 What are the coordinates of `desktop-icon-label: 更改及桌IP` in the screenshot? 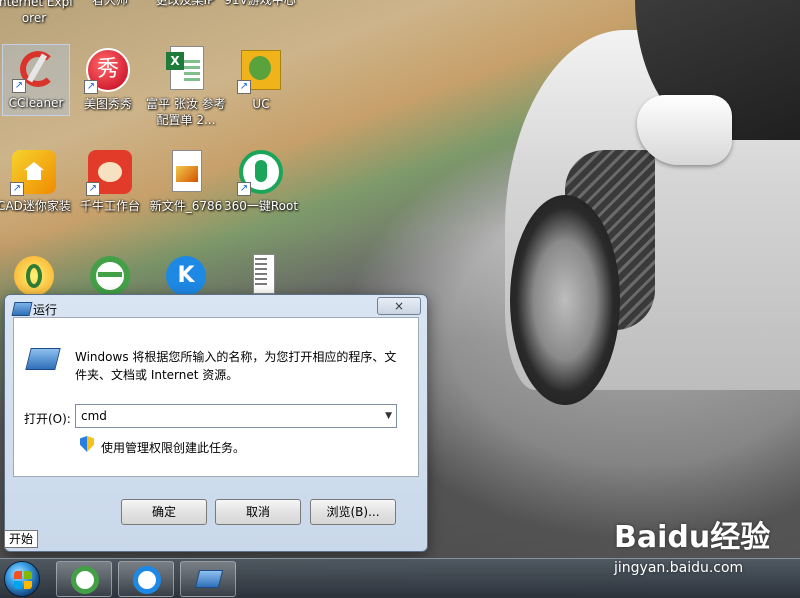 It's located at (185, 3).